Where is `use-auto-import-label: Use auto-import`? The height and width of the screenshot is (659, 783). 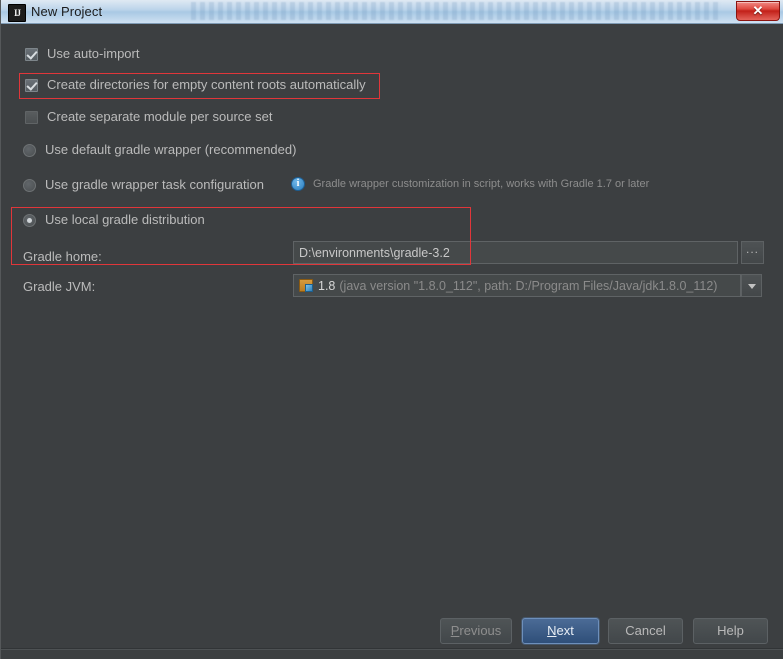 use-auto-import-label: Use auto-import is located at coordinates (93, 53).